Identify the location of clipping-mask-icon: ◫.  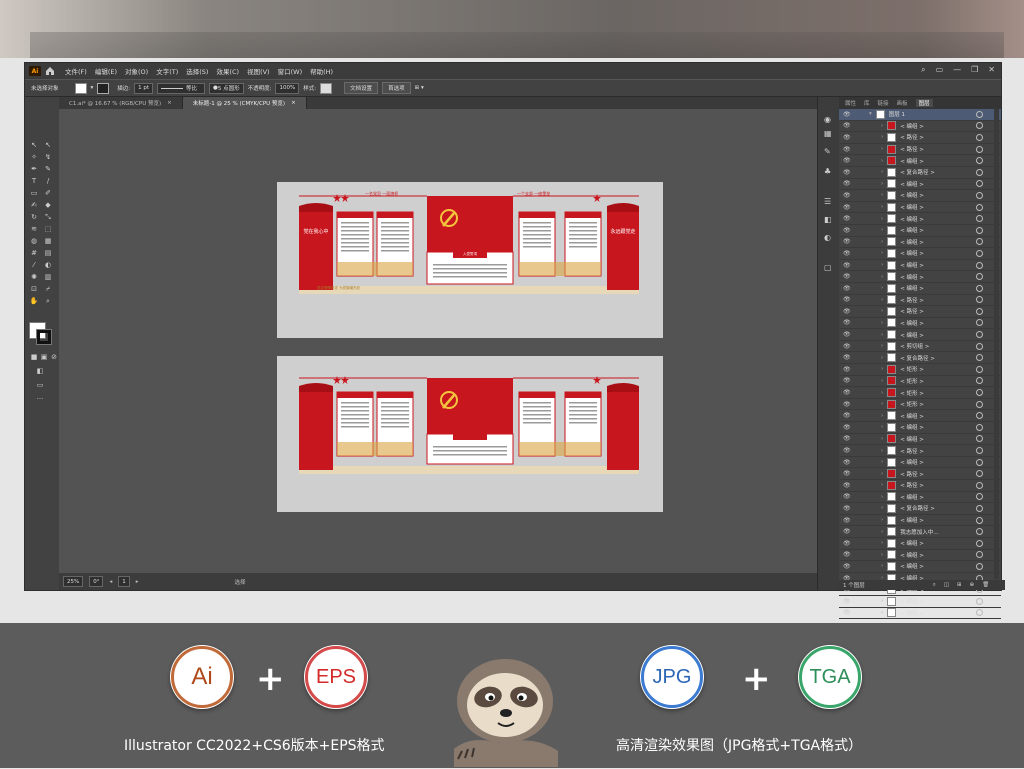
(946, 585).